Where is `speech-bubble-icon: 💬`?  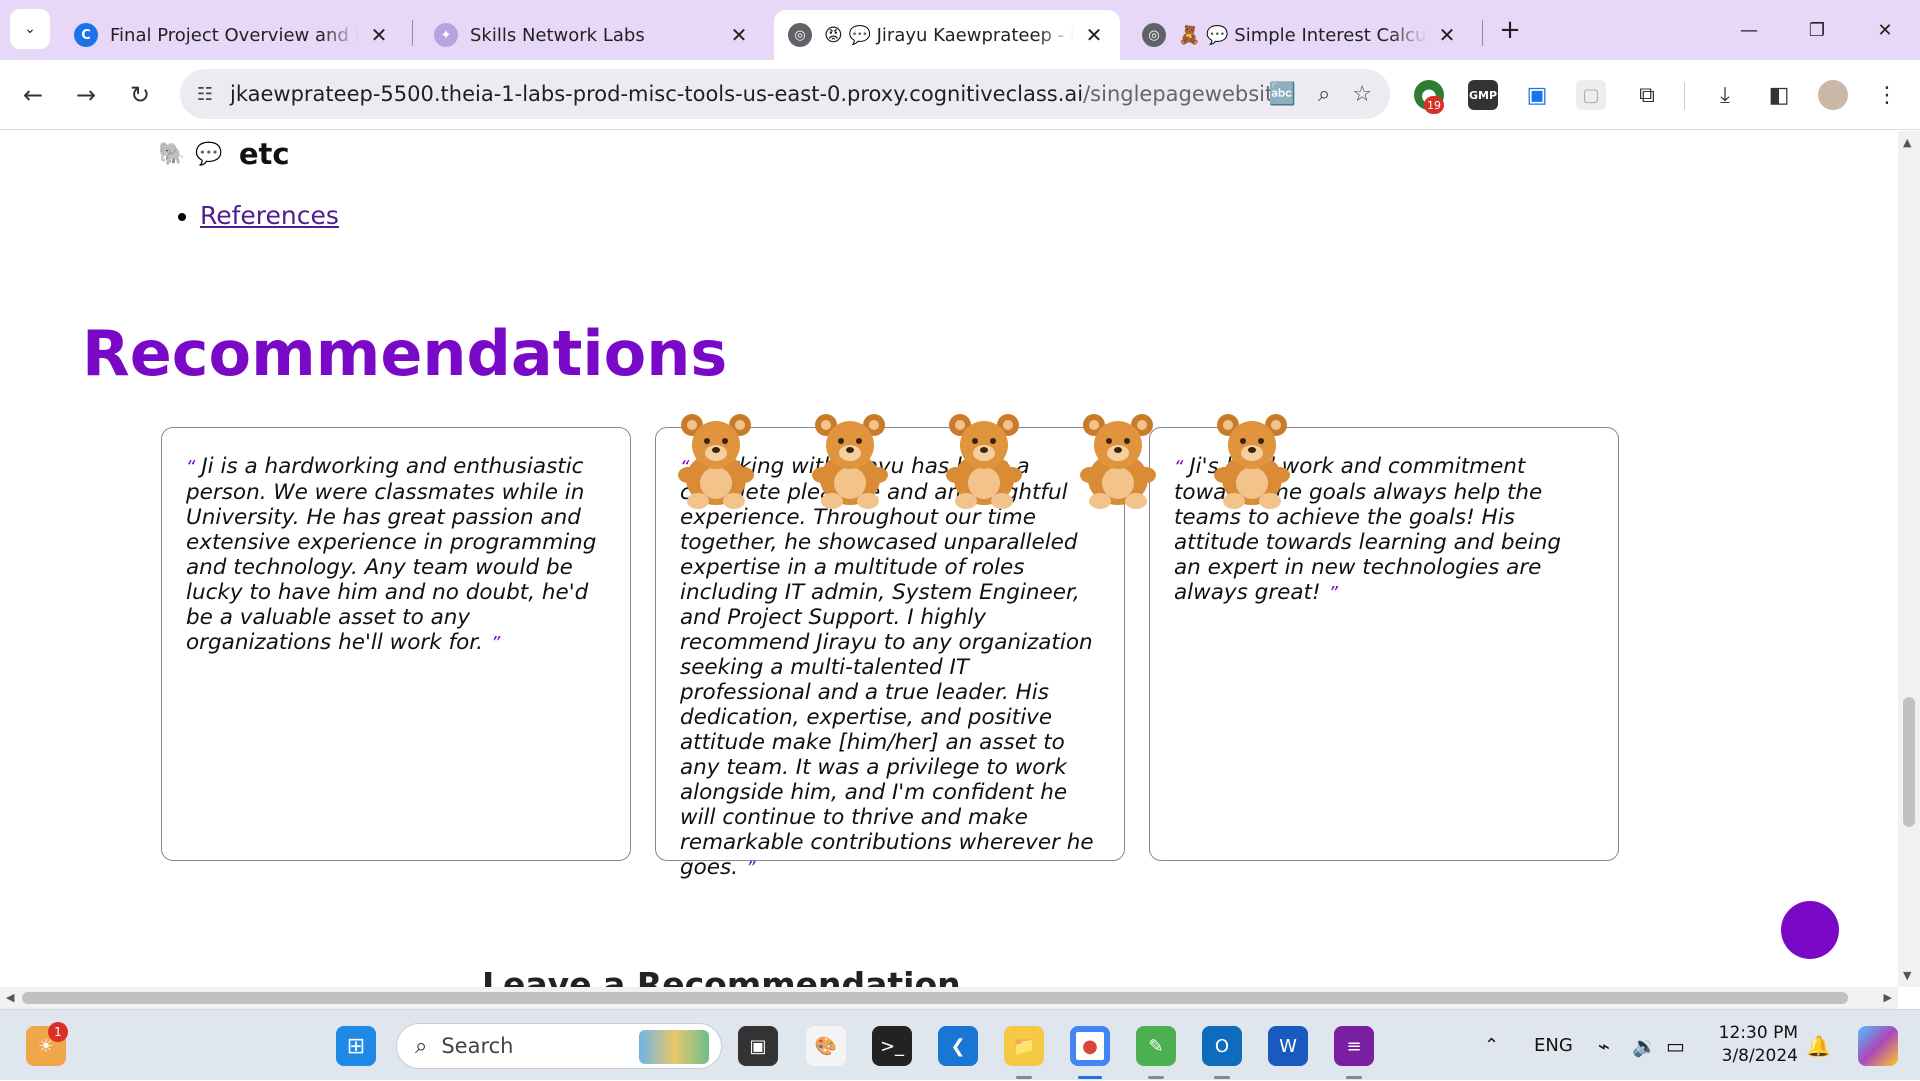 speech-bubble-icon: 💬 is located at coordinates (209, 154).